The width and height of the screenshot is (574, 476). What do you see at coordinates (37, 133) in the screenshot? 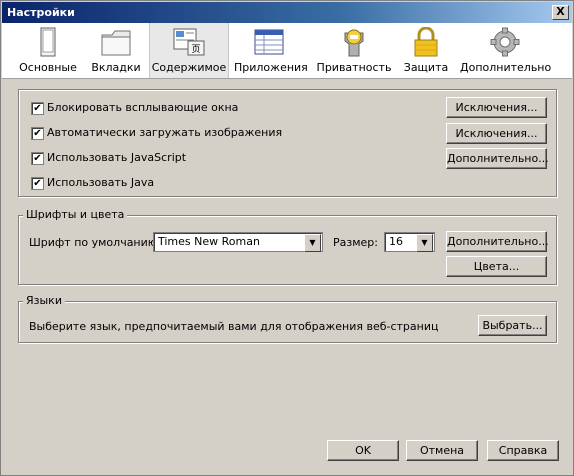
I see `load-images-checkbox: ✔` at bounding box center [37, 133].